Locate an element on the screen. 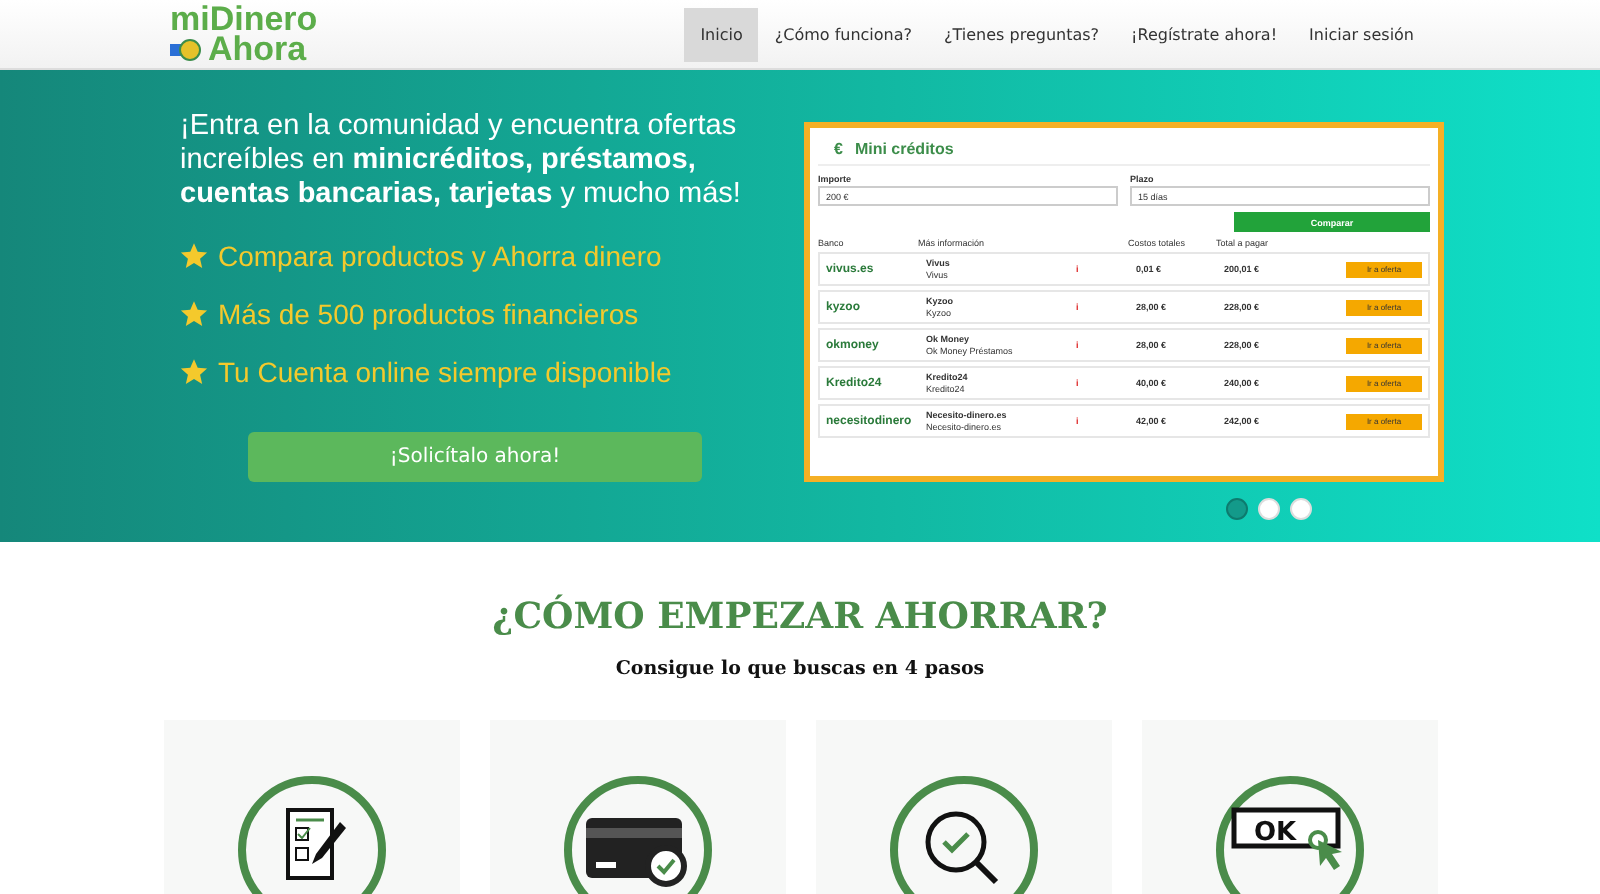 The height and width of the screenshot is (894, 1600). logo-text: Ahora is located at coordinates (257, 49).